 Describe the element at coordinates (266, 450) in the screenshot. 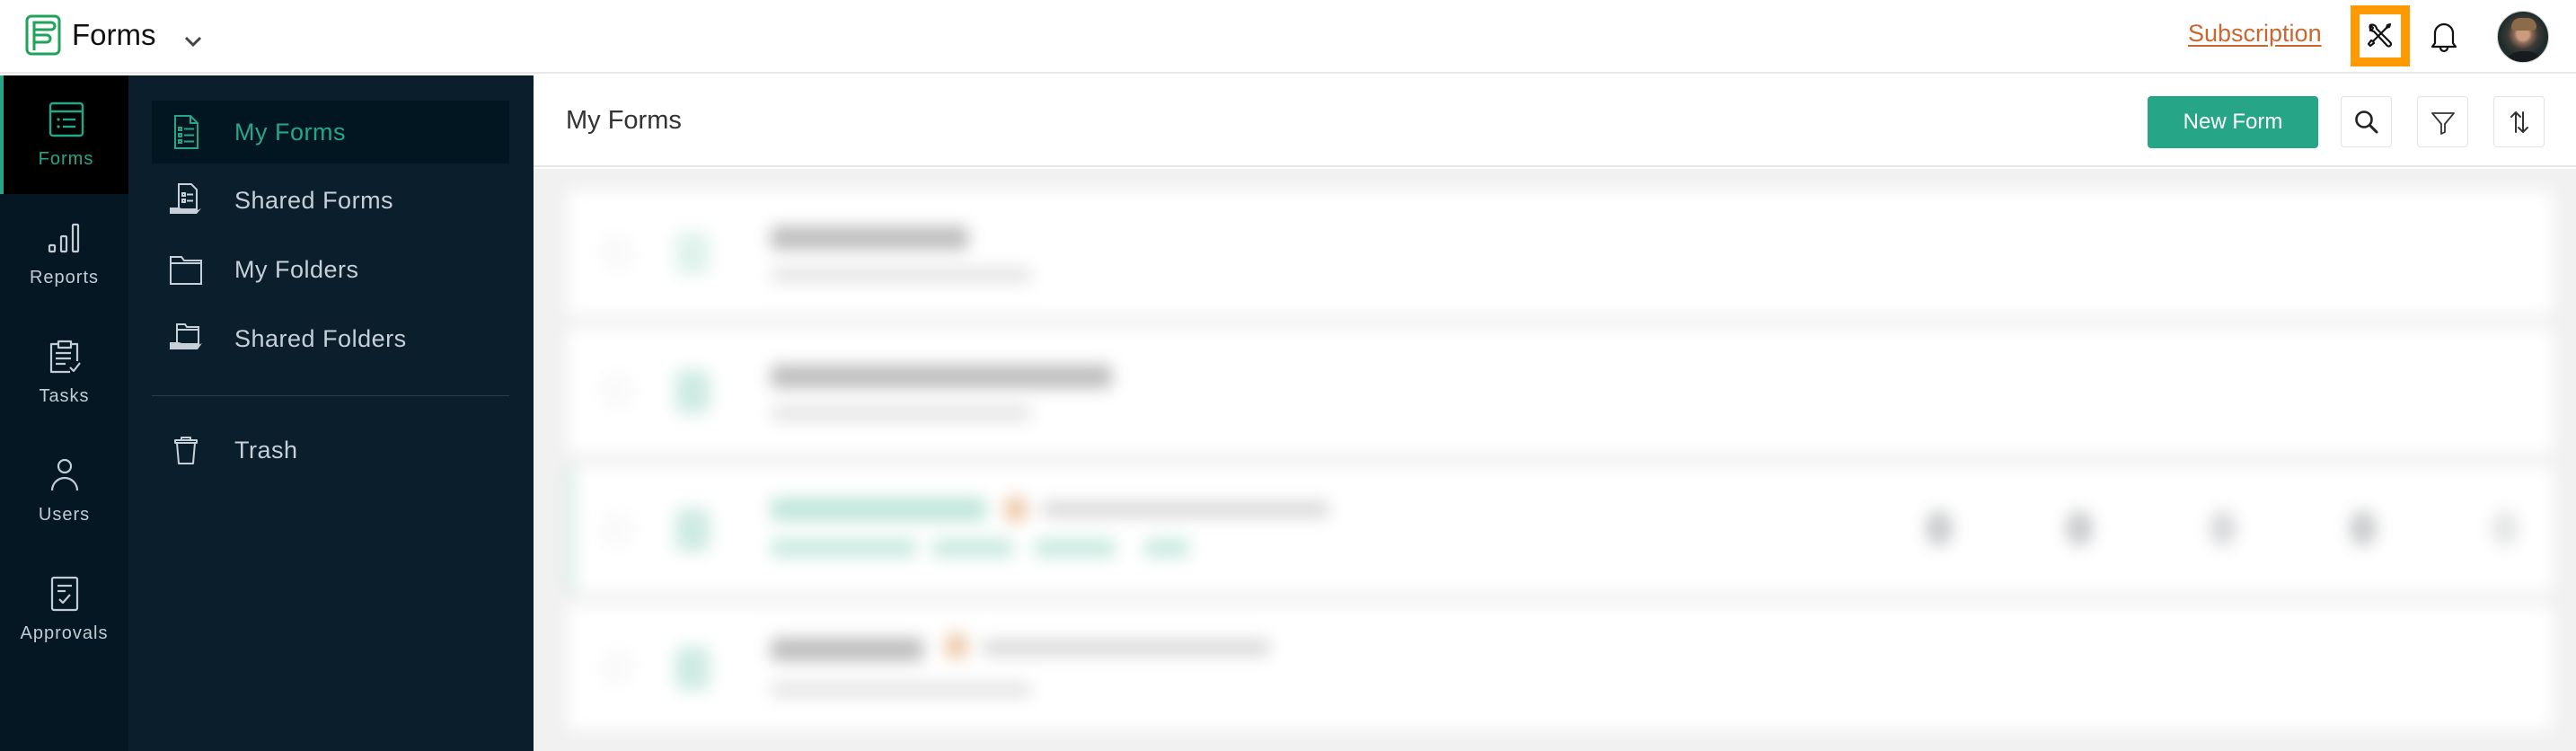

I see `subnav-label: Trash` at that location.